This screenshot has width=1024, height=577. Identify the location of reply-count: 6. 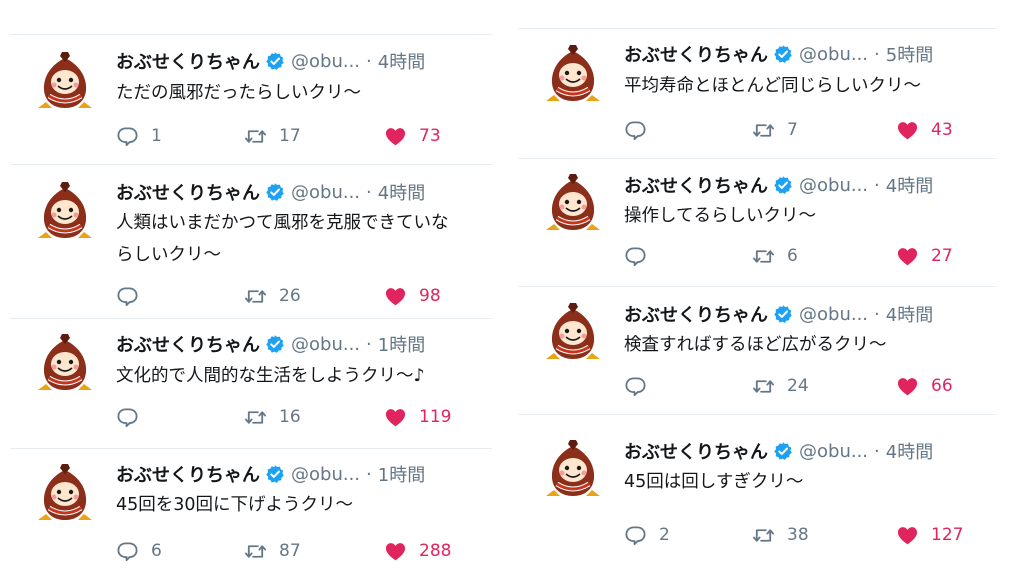
(156, 551).